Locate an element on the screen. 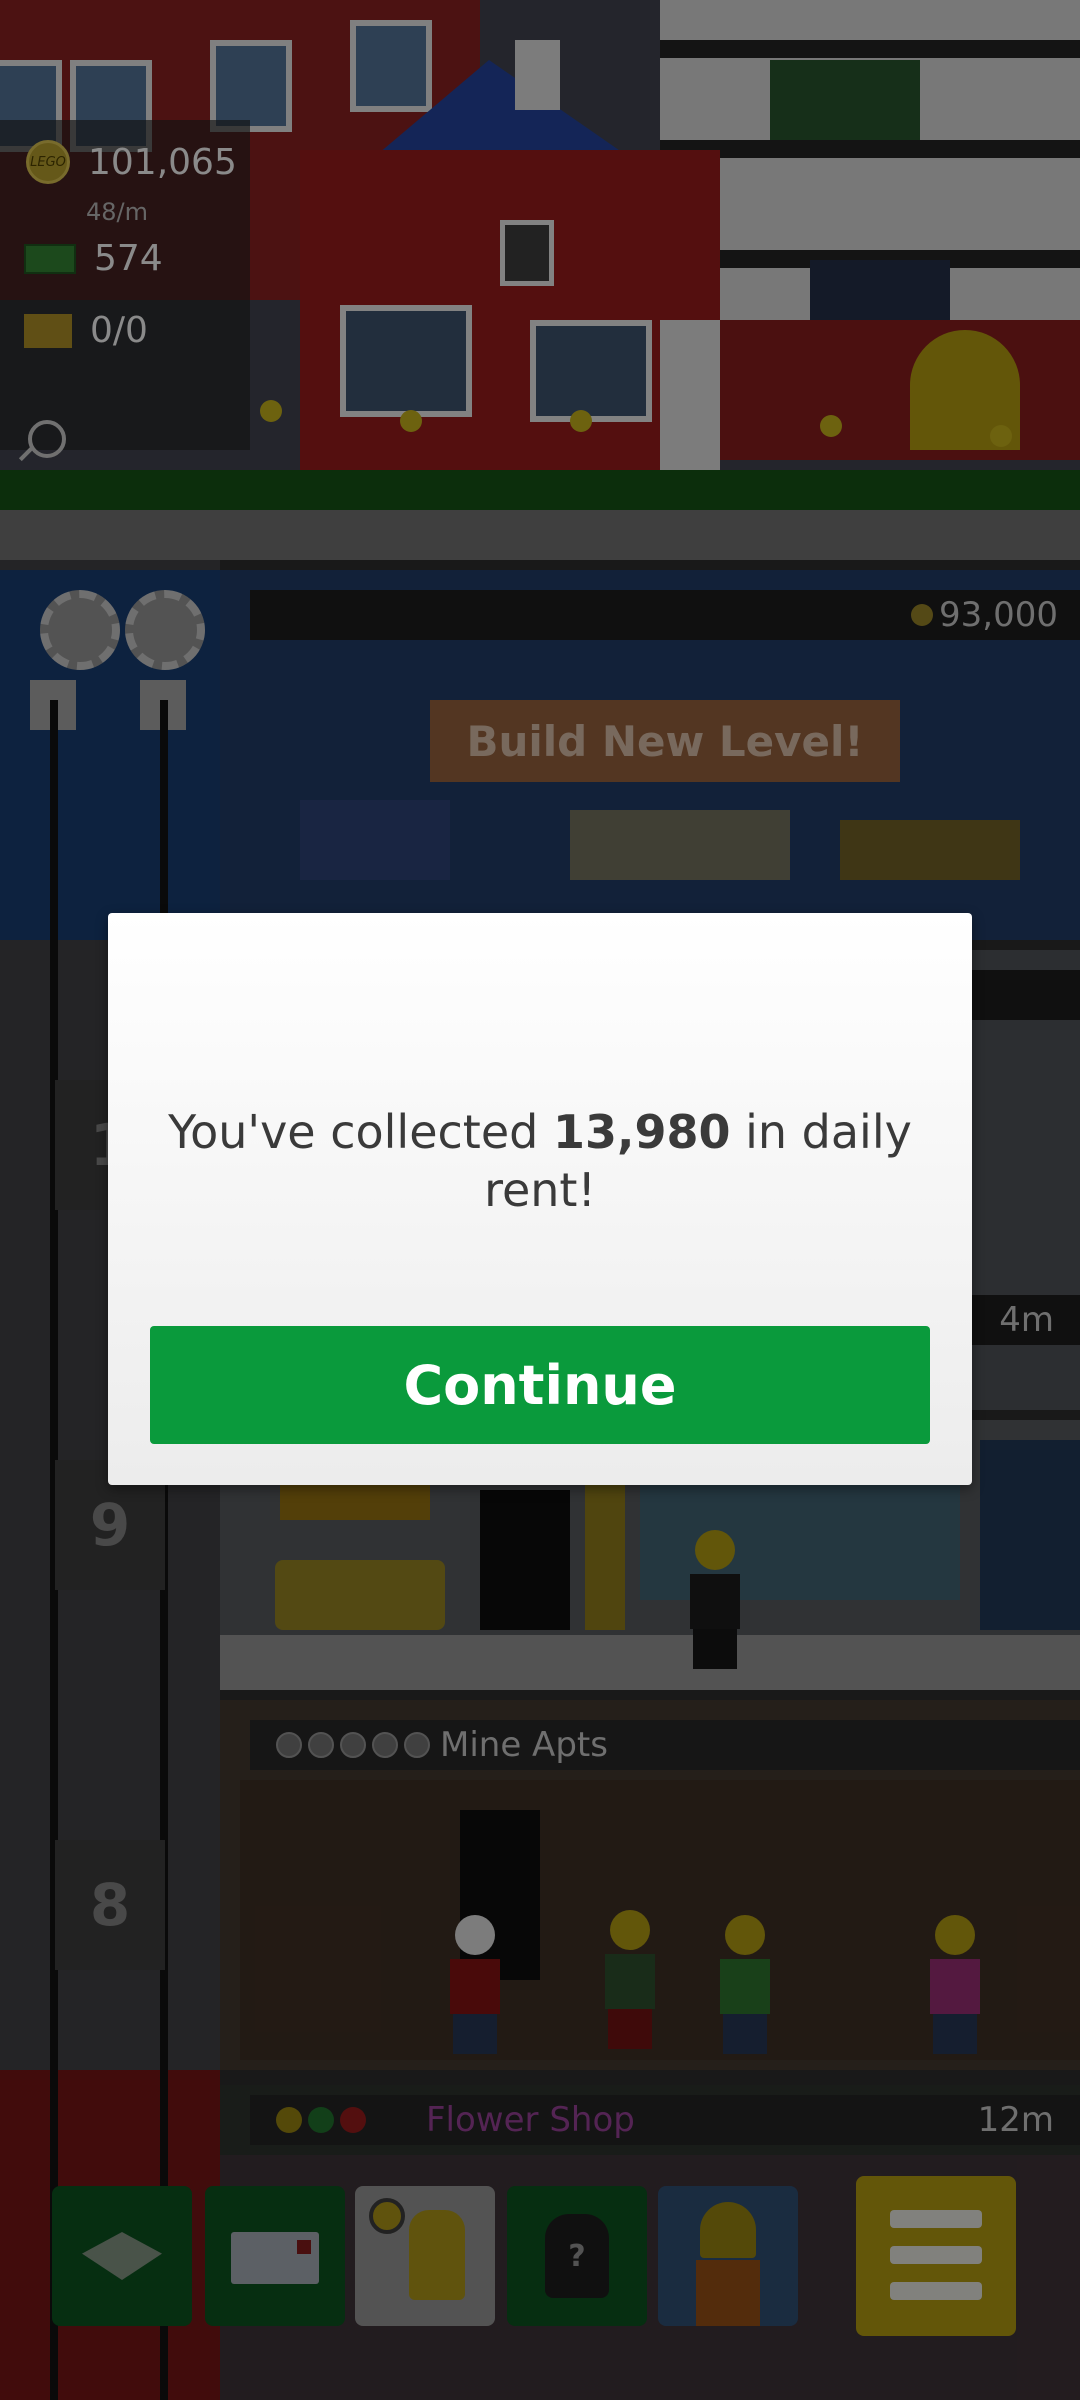  dialog-message: You've collected 13,980 in daily rent! is located at coordinates (540, 1161).